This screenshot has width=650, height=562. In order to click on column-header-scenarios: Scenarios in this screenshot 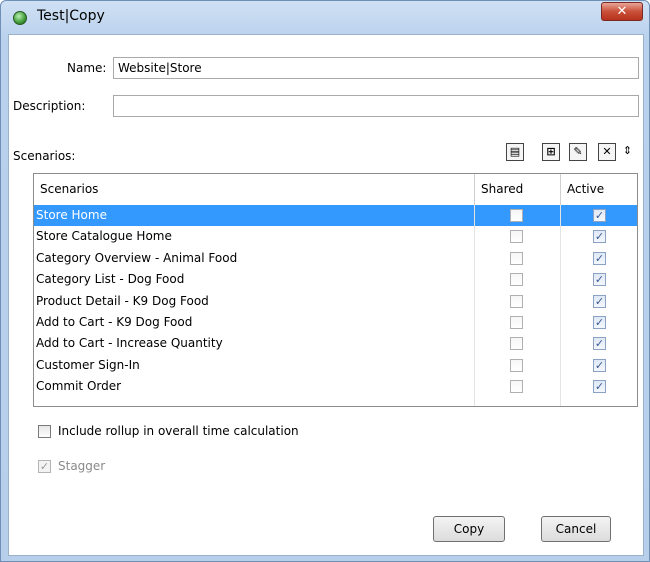, I will do `click(254, 189)`.